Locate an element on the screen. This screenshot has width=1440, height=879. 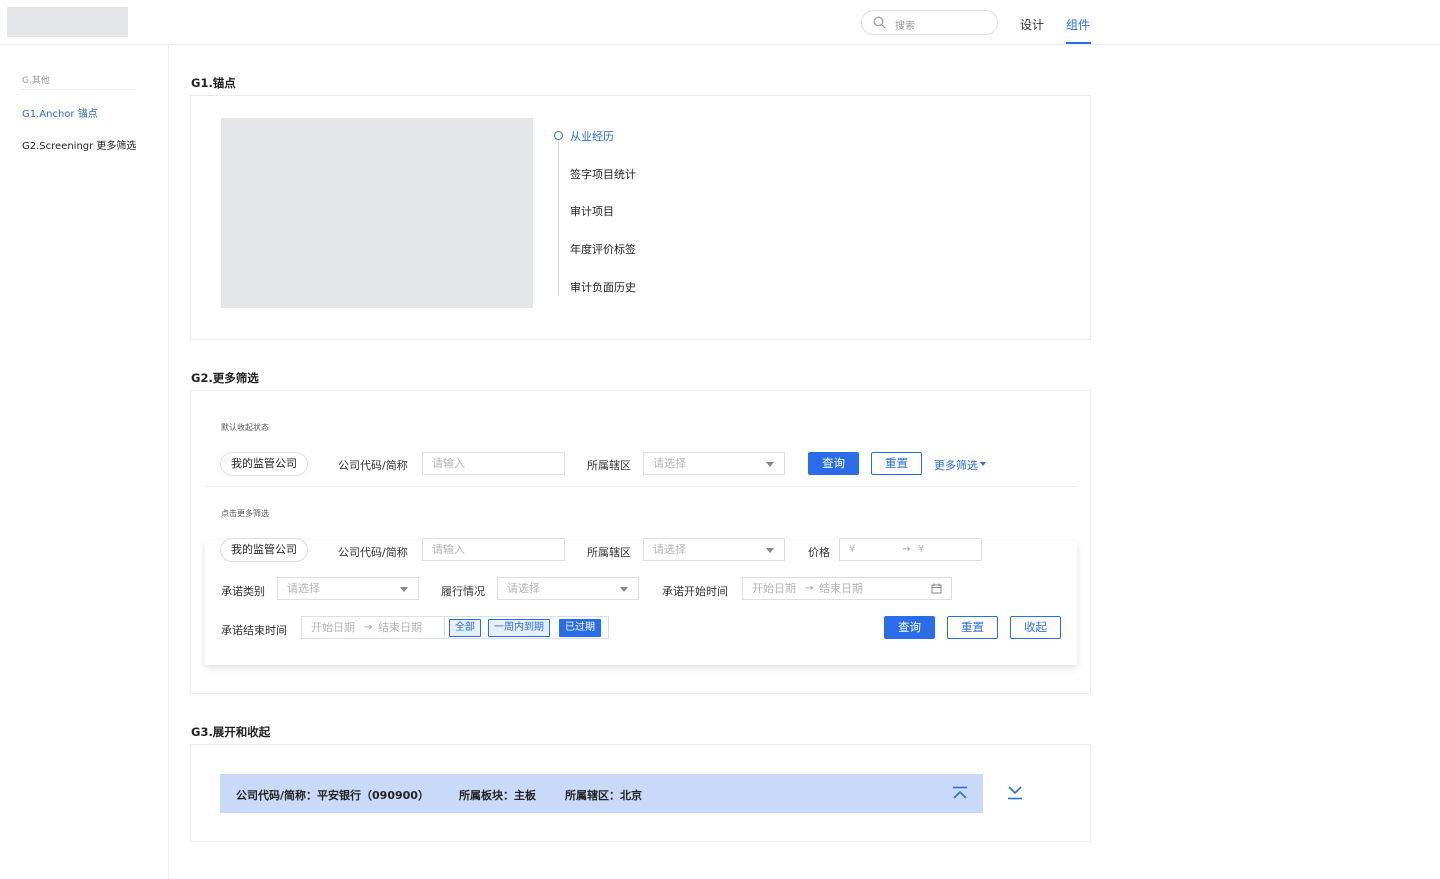
sidebar-group-title: G.其他 is located at coordinates (36, 81).